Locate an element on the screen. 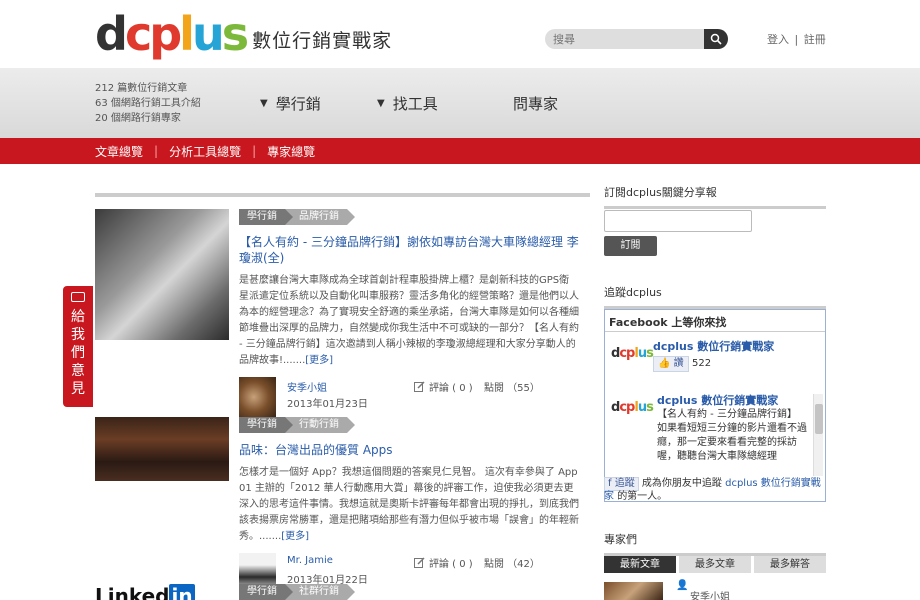 The height and width of the screenshot is (600, 920). facebook-follow-button: f 追蹤 is located at coordinates (621, 484).